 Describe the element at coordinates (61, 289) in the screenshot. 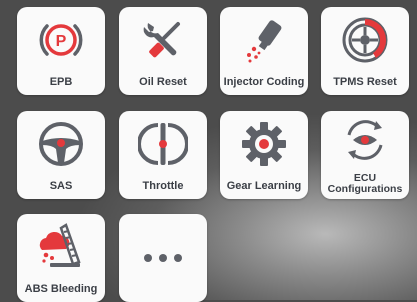

I see `tile-label: ABS Bleeding` at that location.